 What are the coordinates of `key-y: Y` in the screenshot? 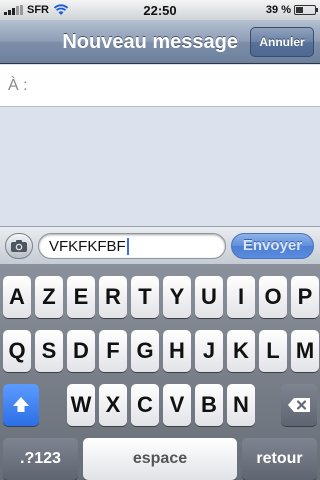 It's located at (177, 297).